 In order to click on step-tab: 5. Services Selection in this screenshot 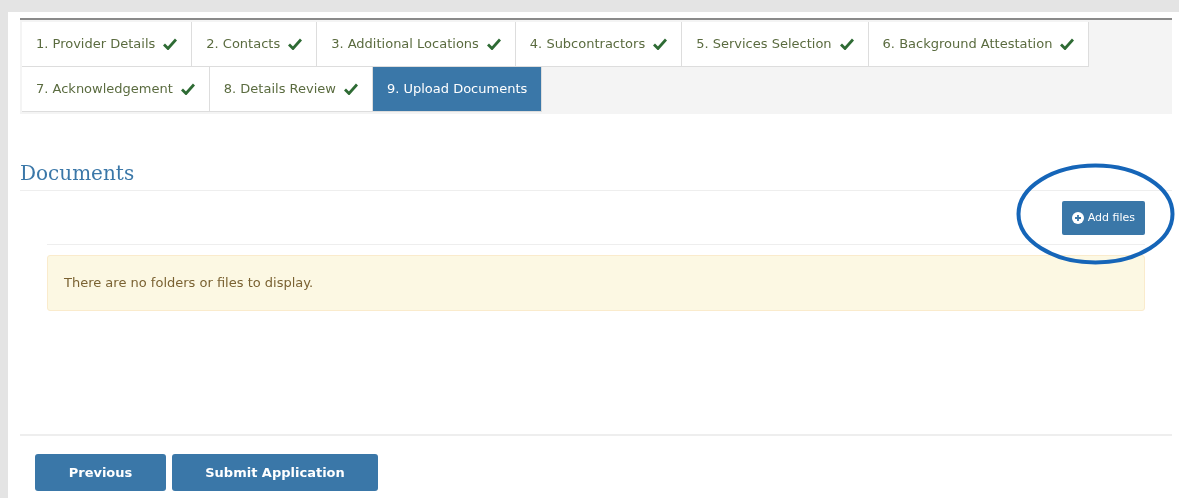, I will do `click(775, 44)`.